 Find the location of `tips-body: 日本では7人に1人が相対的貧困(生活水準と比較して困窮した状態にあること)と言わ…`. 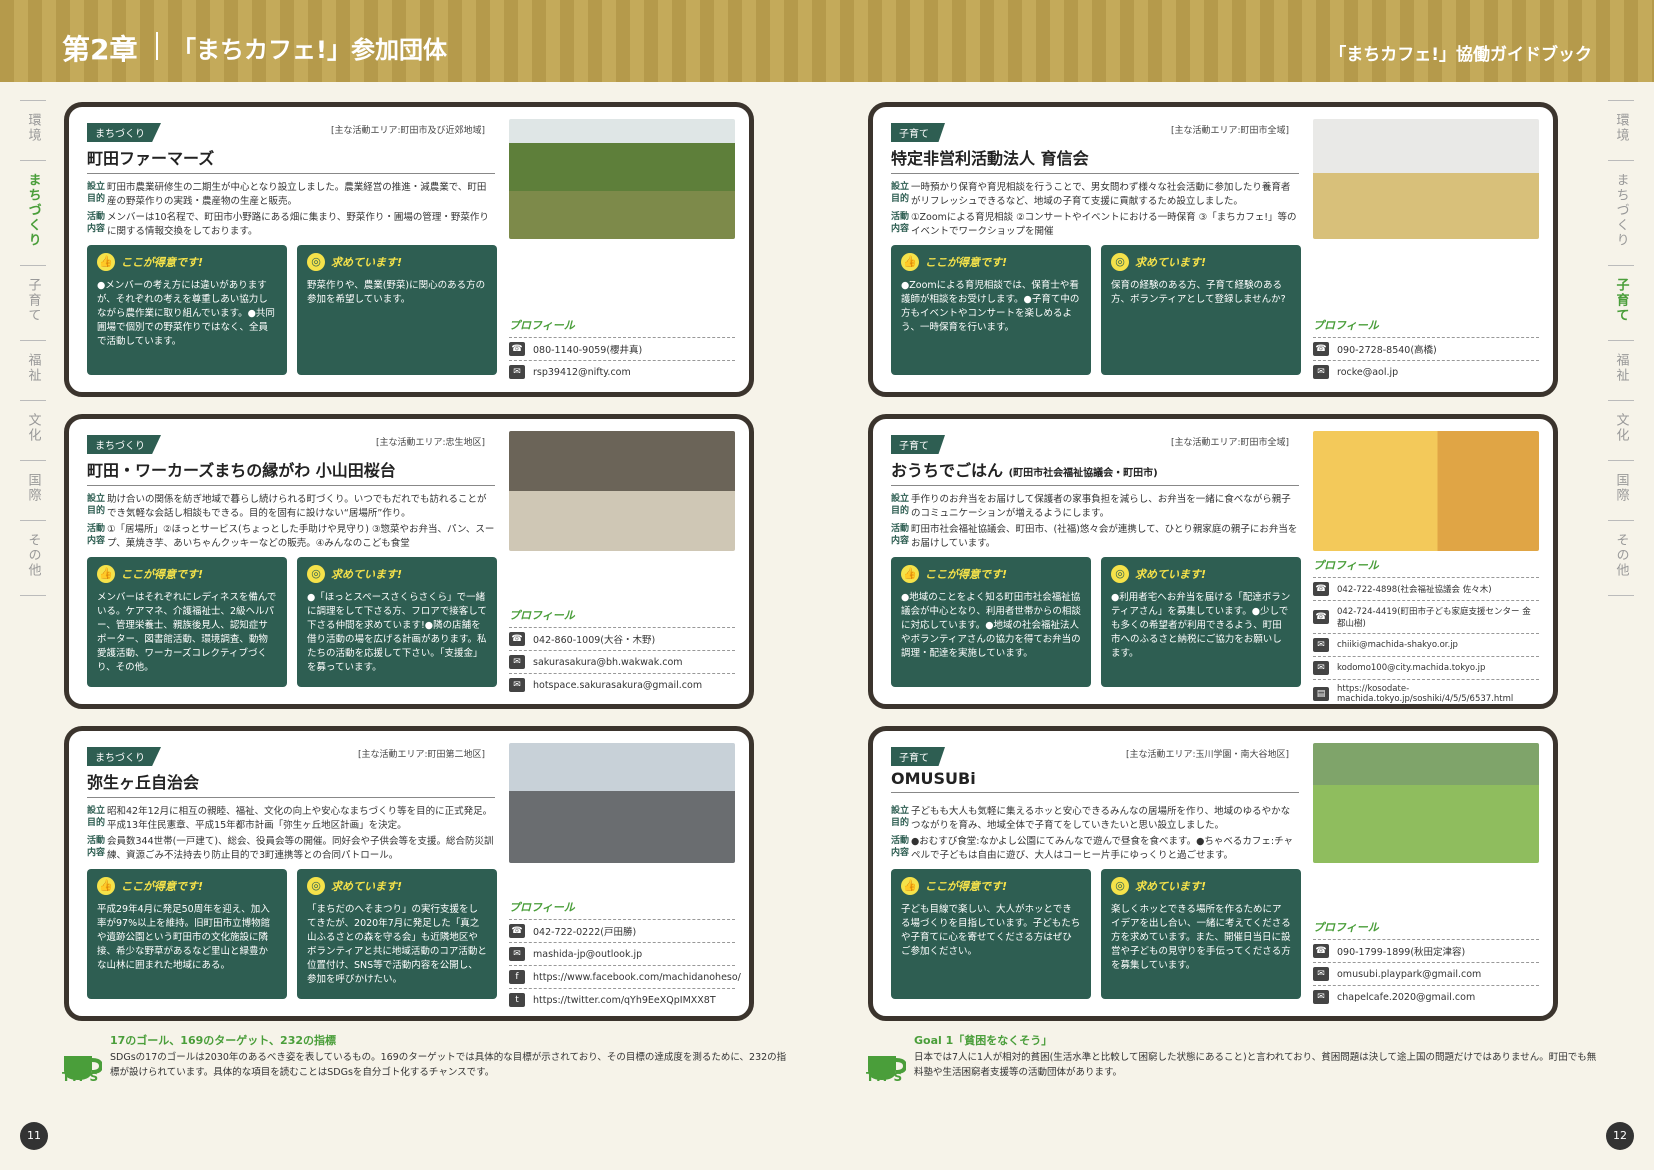

tips-body: 日本では7人に1人が相対的貧困(生活水準と比較して困窮した状態にあること)と言わ… is located at coordinates (1255, 1065).